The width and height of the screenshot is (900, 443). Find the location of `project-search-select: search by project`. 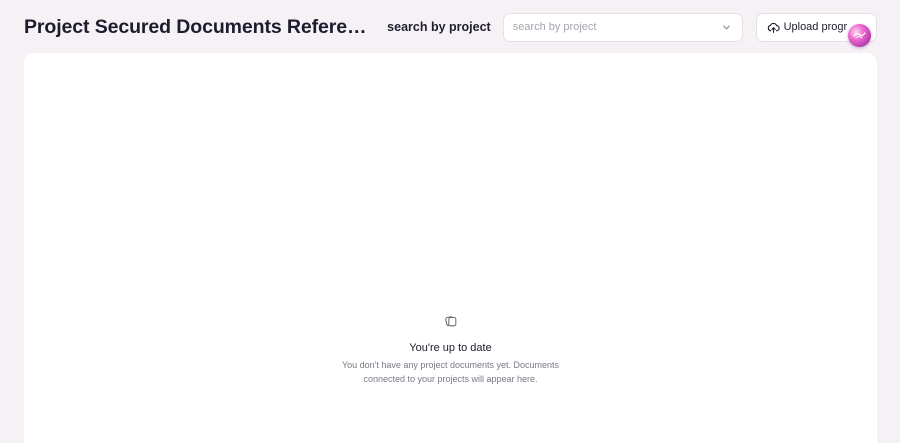

project-search-select: search by project is located at coordinates (622, 27).